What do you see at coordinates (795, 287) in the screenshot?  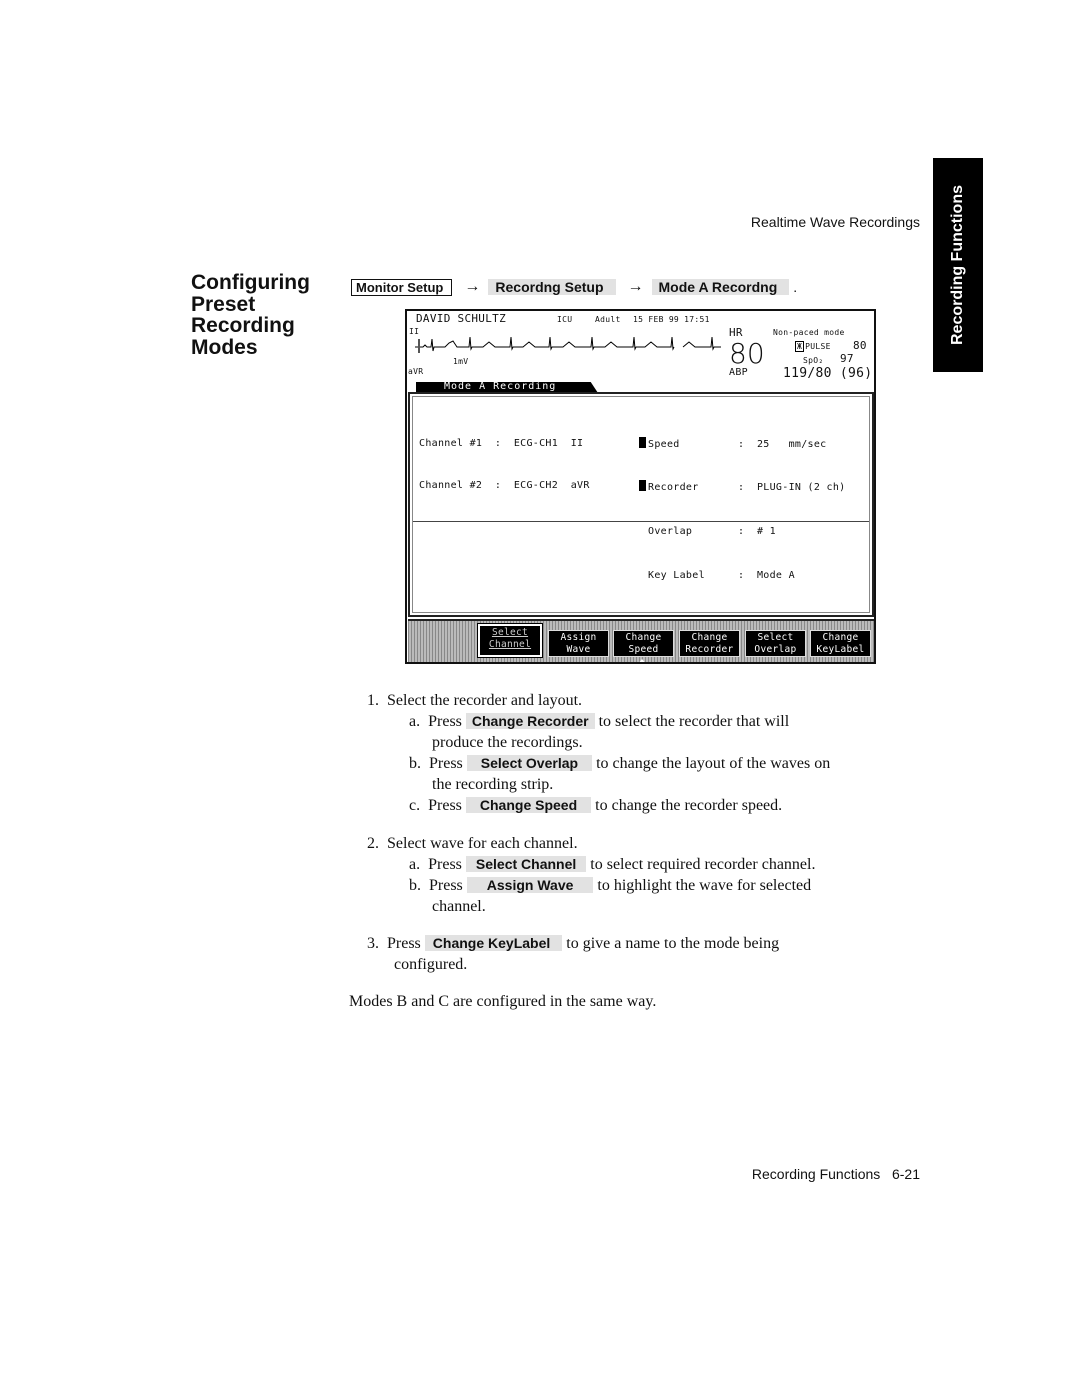 I see `path-end: .` at bounding box center [795, 287].